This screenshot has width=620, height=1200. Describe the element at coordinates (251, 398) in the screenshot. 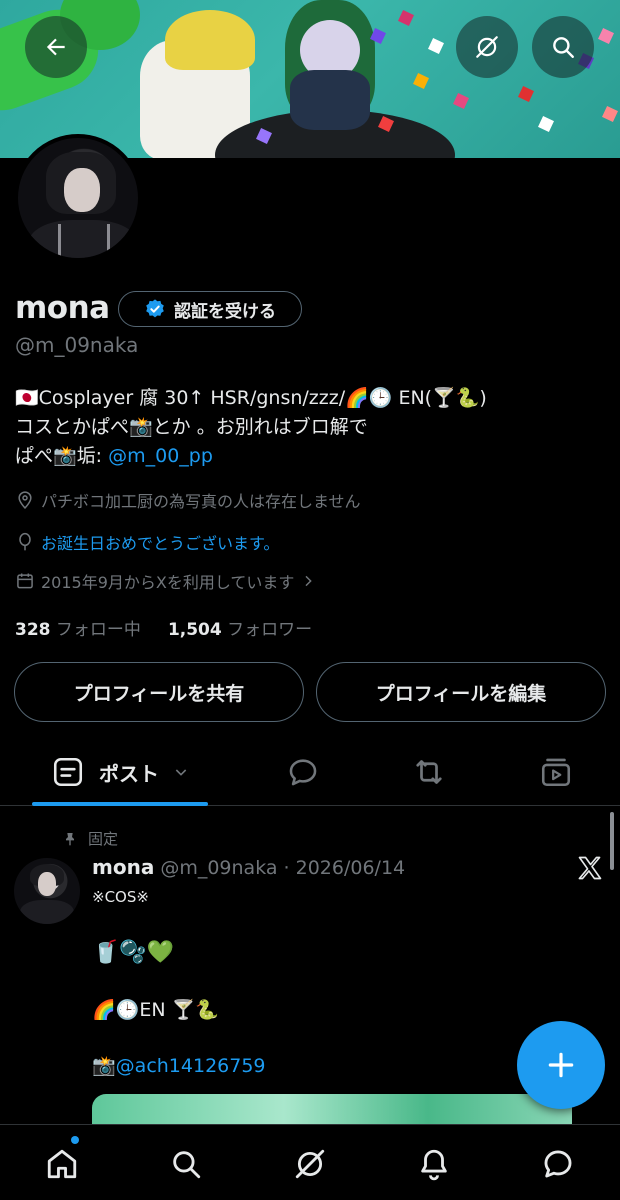

I see `bio-line-1: 🇯🇵Cosplayer 腐 30↑ HSR/gnsn/zzz/🌈🕒 EN(🍸🐍)` at that location.